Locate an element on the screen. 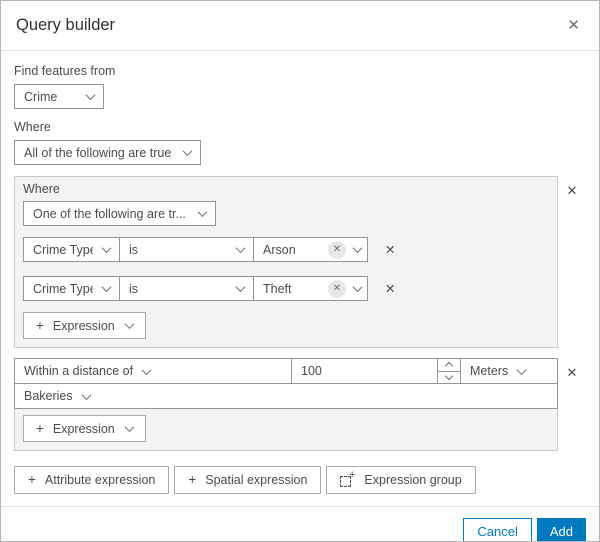 Image resolution: width=600 pixels, height=542 pixels. group1-where-label: Where is located at coordinates (41, 189).